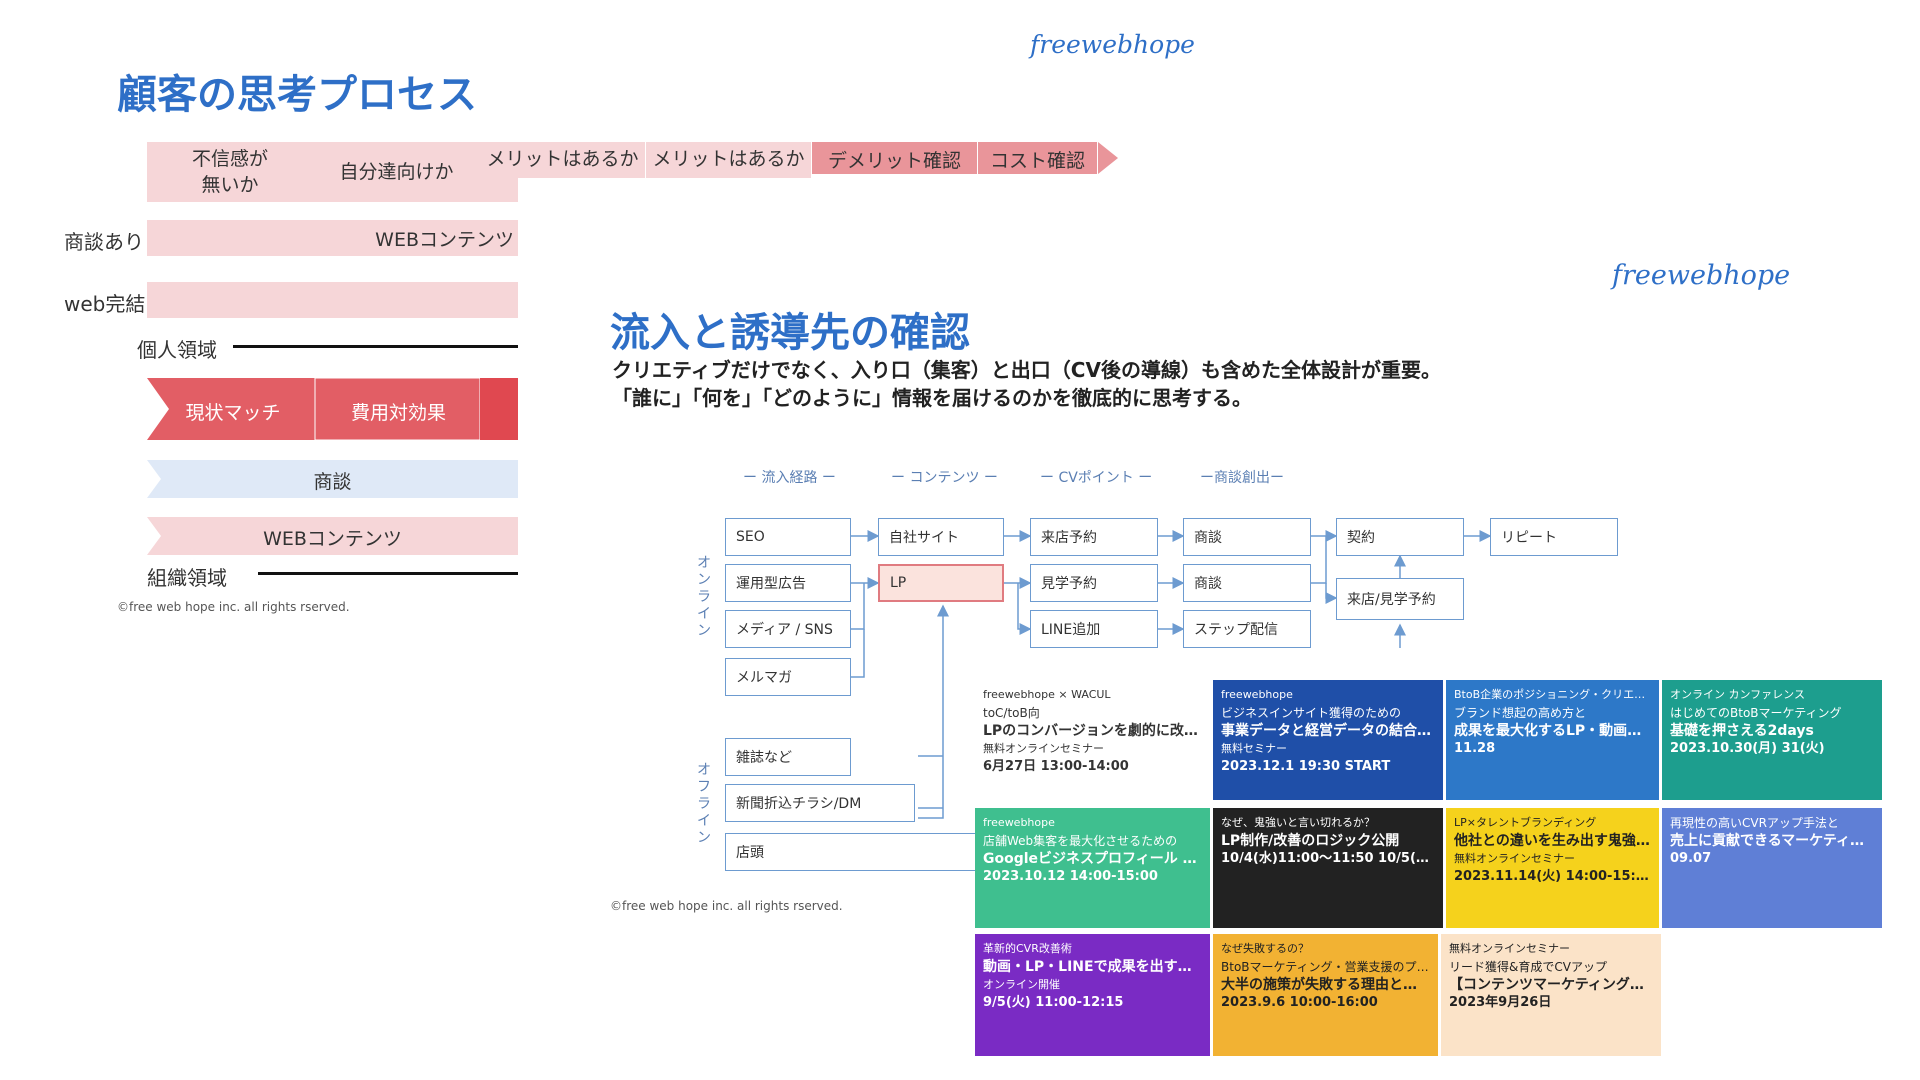 This screenshot has width=1920, height=1080. What do you see at coordinates (1400, 599) in the screenshot?
I see `node-visit-tour-reservation: 来店/見学予約` at bounding box center [1400, 599].